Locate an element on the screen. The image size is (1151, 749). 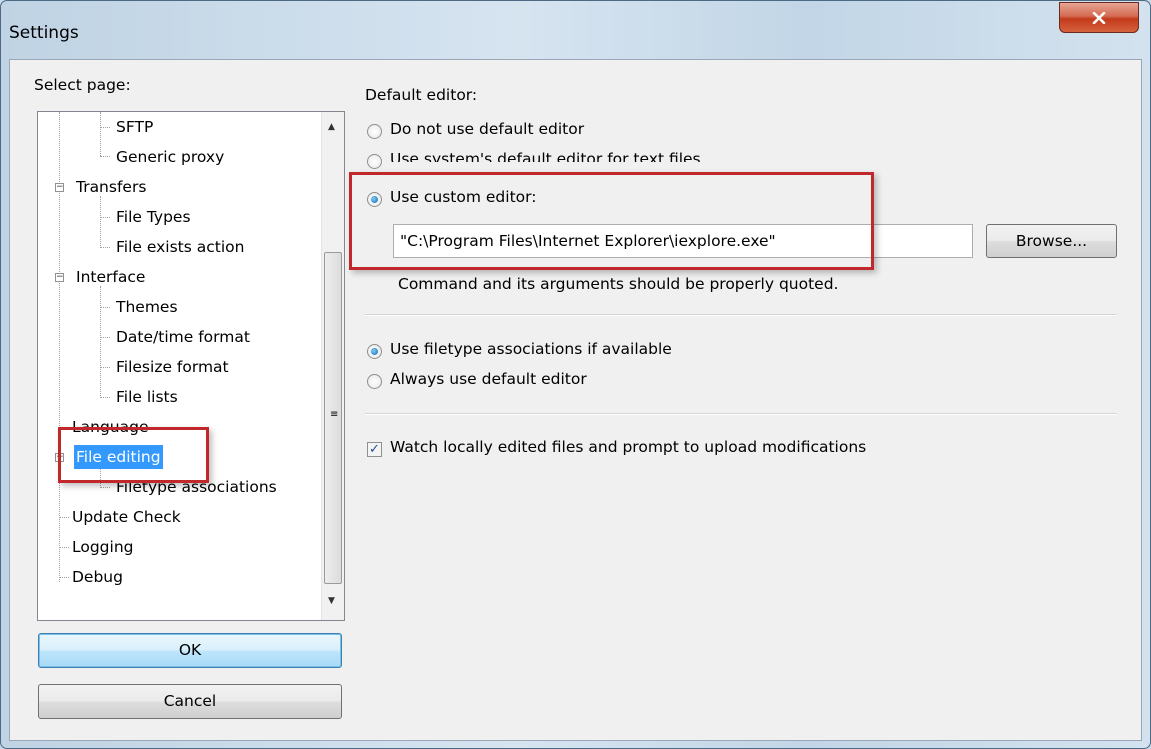
tree-item-debug: Debug is located at coordinates (97, 577).